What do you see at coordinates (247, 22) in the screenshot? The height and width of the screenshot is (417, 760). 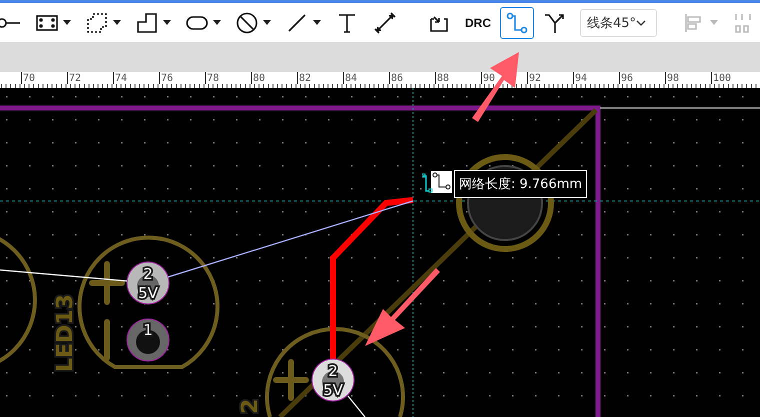 I see `nosign-icon` at bounding box center [247, 22].